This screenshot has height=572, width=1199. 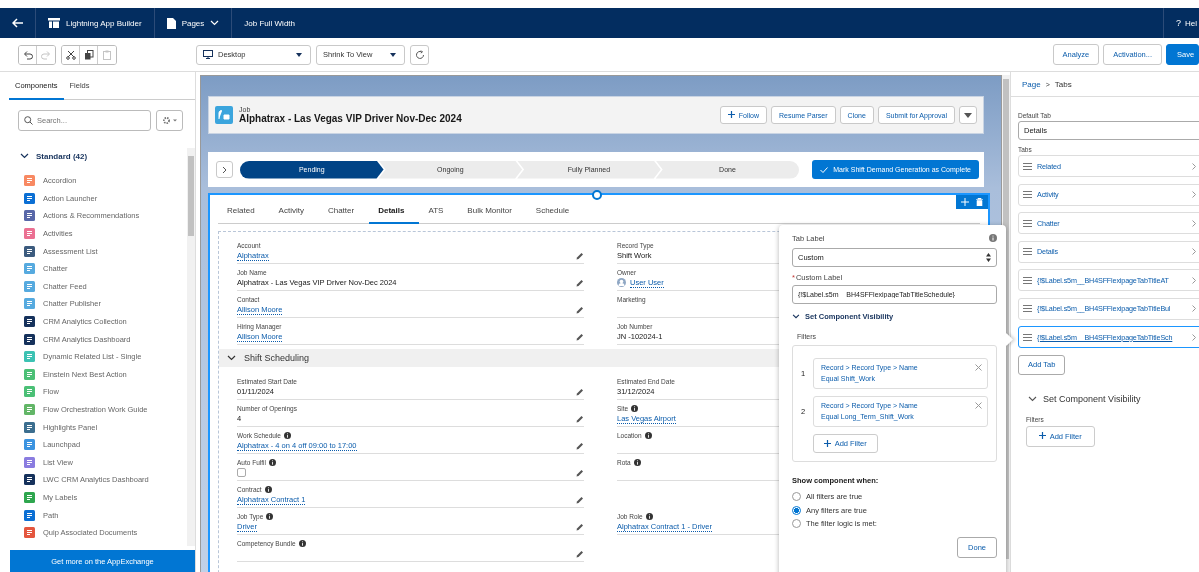 I want to click on scissors-icon, so click(x=70, y=54).